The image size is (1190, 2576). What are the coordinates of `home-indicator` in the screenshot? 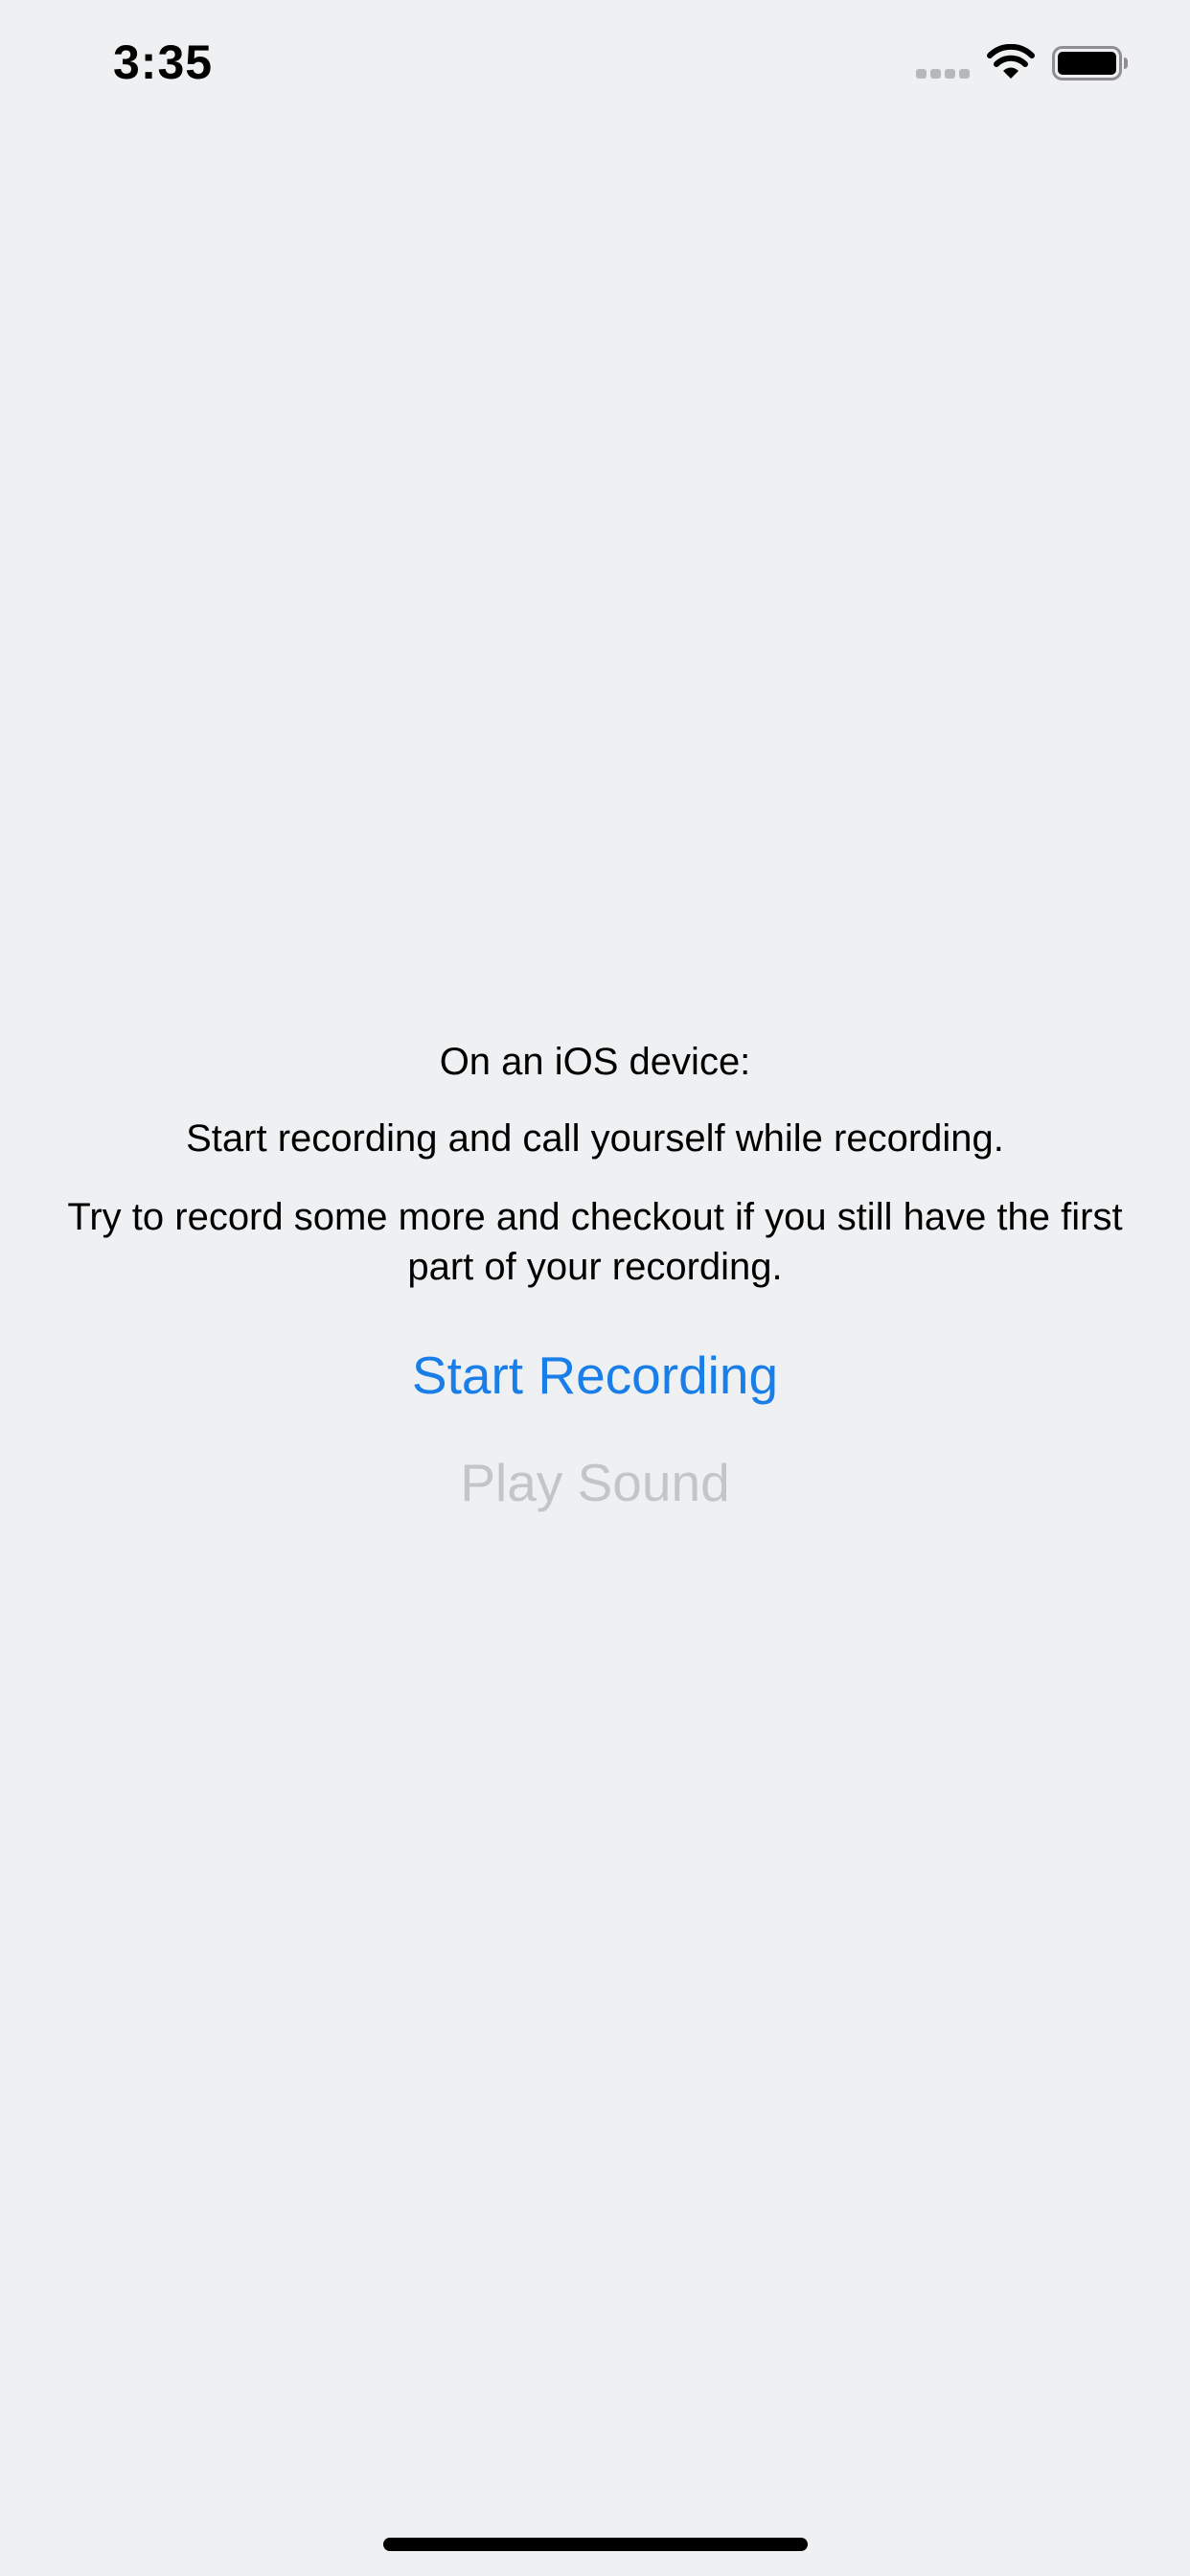 It's located at (595, 2544).